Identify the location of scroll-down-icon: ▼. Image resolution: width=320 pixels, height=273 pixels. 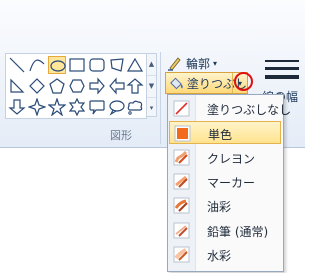
(151, 87).